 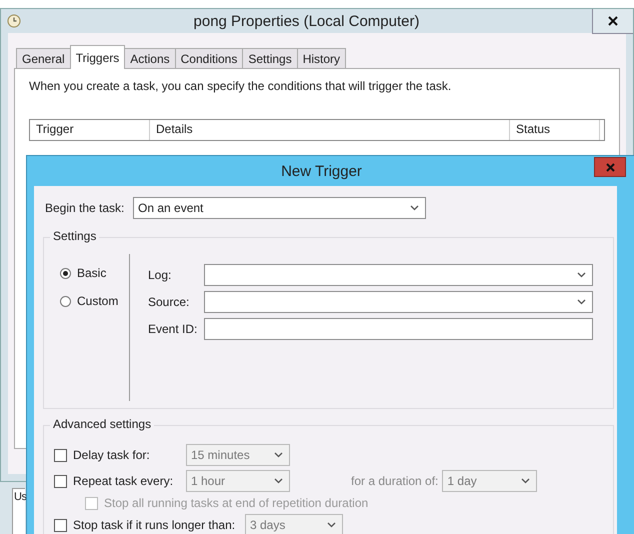 I want to click on option-label: Delay task for:, so click(x=112, y=455).